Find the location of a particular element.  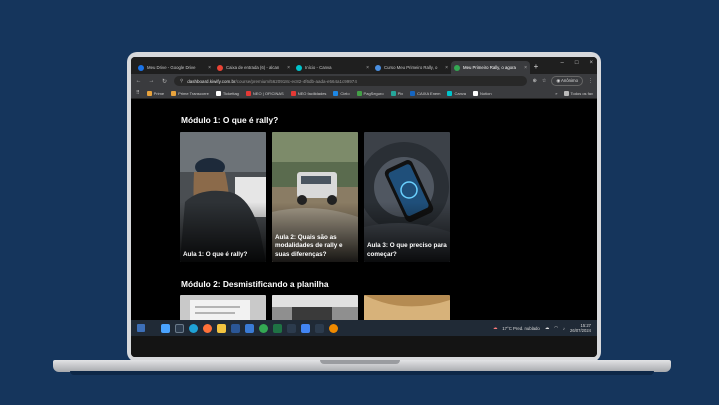

browser-tab-active: Meu Primeiro Rally, o agora × is located at coordinates (490, 67).